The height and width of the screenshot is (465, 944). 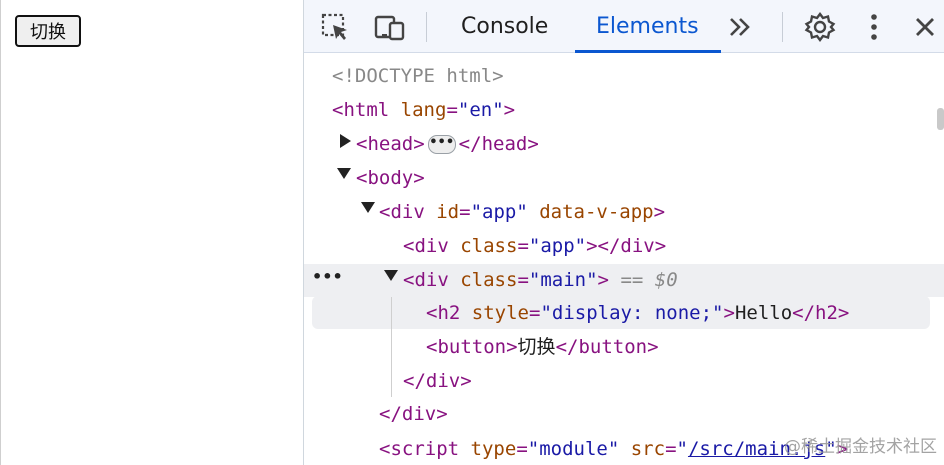 I want to click on button-text: 切换, so click(x=536, y=347).